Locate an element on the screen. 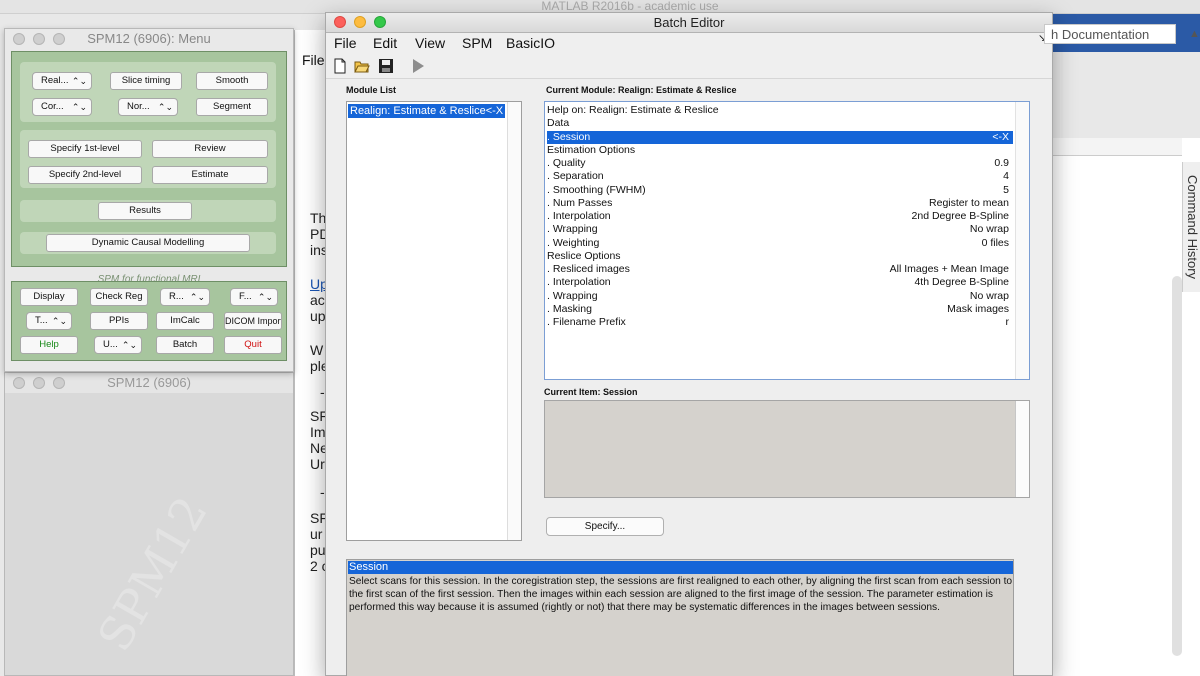 Image resolution: width=1200 pixels, height=676 pixels. module-option-row: . Masking Mask images is located at coordinates (780, 309).